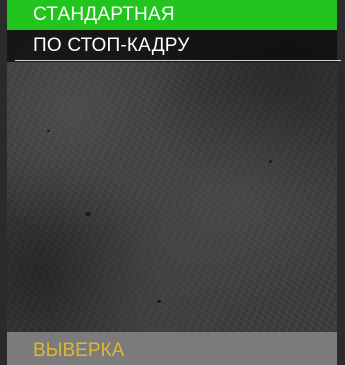 Image resolution: width=345 pixels, height=365 pixels. What do you see at coordinates (172, 46) in the screenshot?
I see `menu-item-freeze-frame: ПО СТОП-КАДРУ` at bounding box center [172, 46].